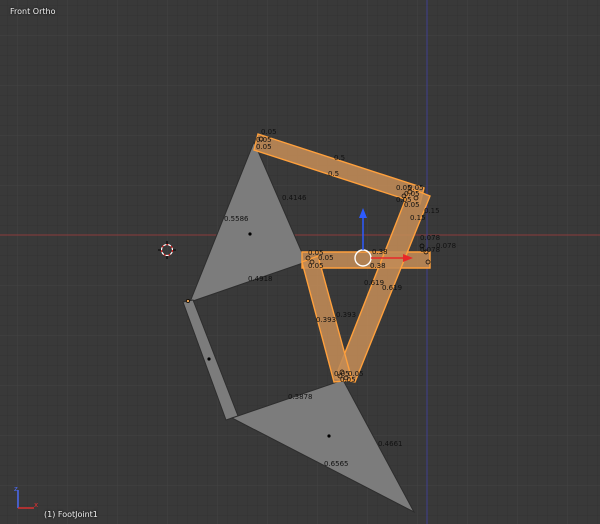  Describe the element at coordinates (294, 198) in the screenshot. I see `label: 0.4146` at that location.